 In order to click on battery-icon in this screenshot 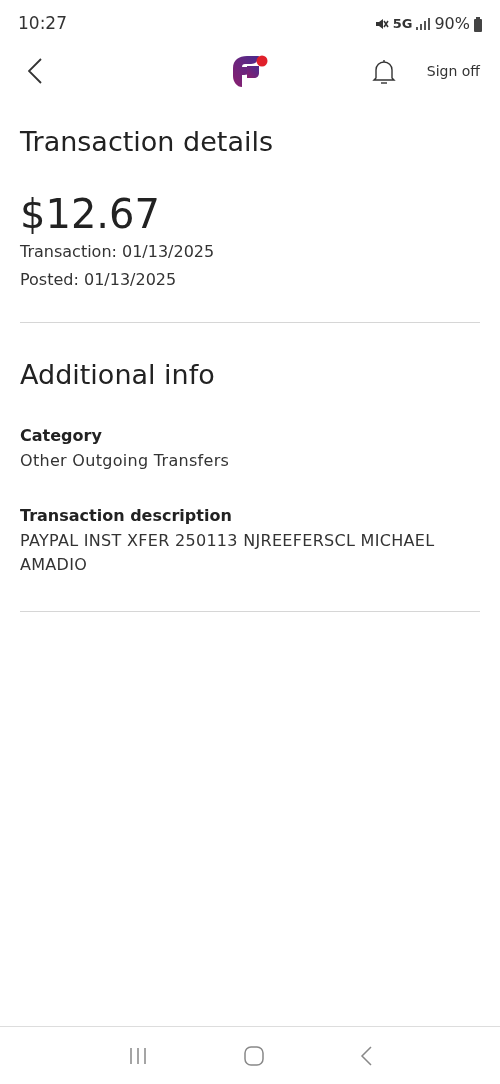, I will do `click(478, 24)`.